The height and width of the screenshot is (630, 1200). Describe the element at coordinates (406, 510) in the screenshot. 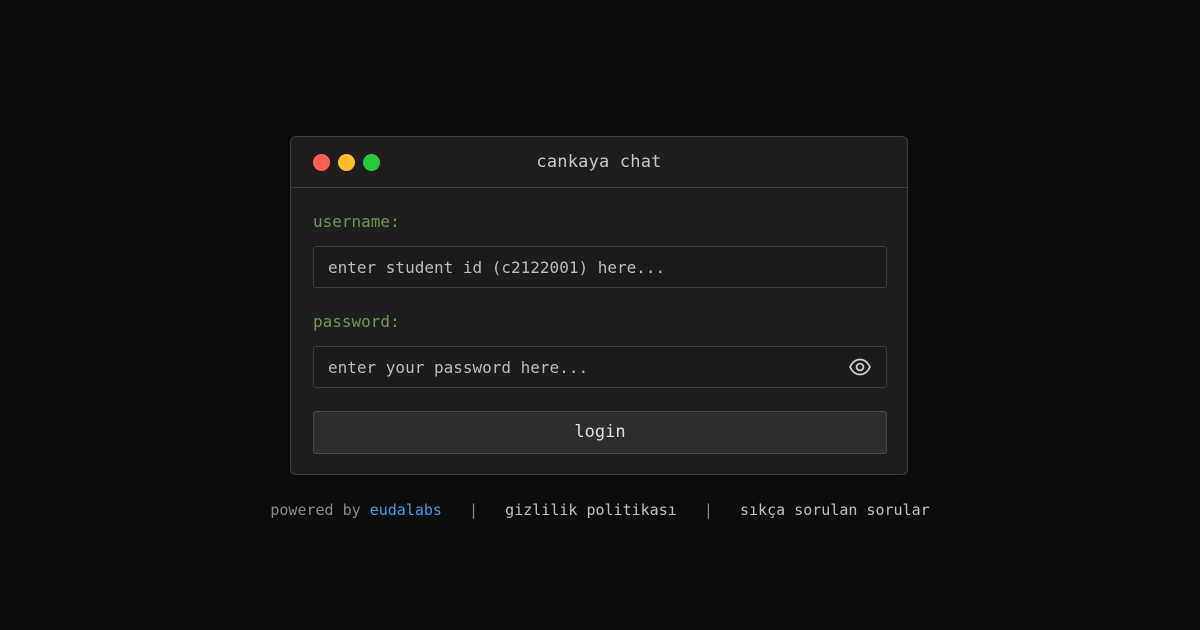

I see `eudalabs-link: eudalabs` at that location.